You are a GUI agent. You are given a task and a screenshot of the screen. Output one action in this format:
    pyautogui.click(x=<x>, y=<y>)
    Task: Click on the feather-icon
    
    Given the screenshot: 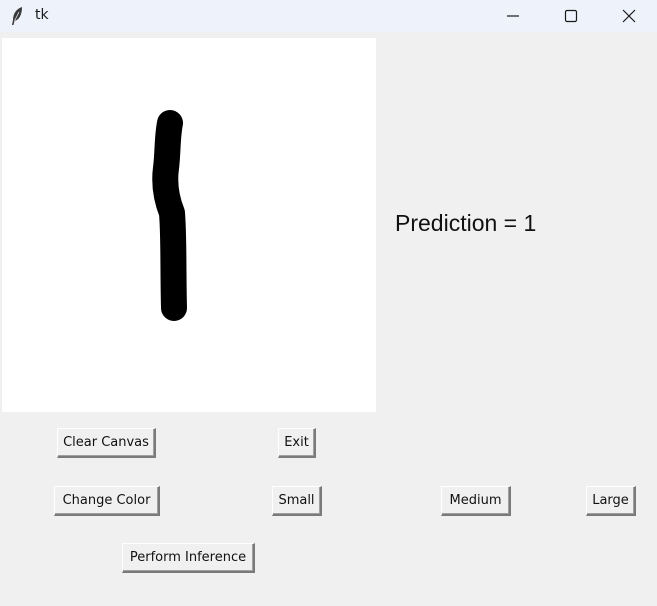 What is the action you would take?
    pyautogui.click(x=17, y=16)
    